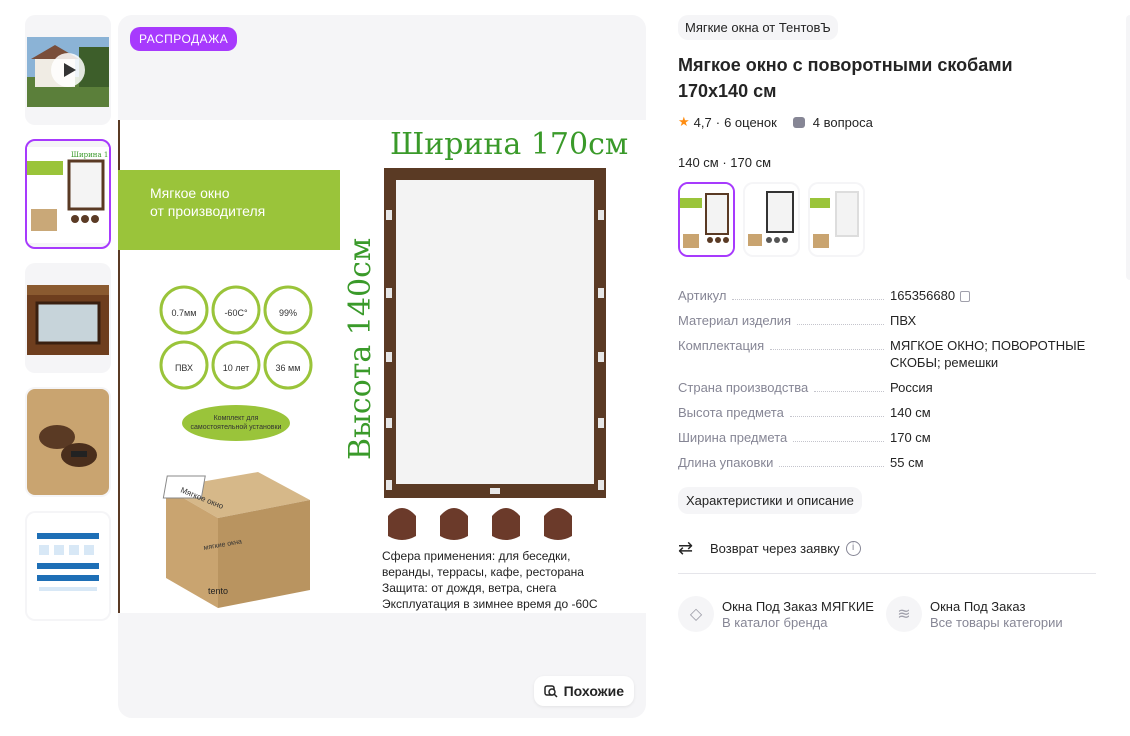  I want to click on desc-line: веранды, террасы, кафе, ресторана, so click(483, 572).